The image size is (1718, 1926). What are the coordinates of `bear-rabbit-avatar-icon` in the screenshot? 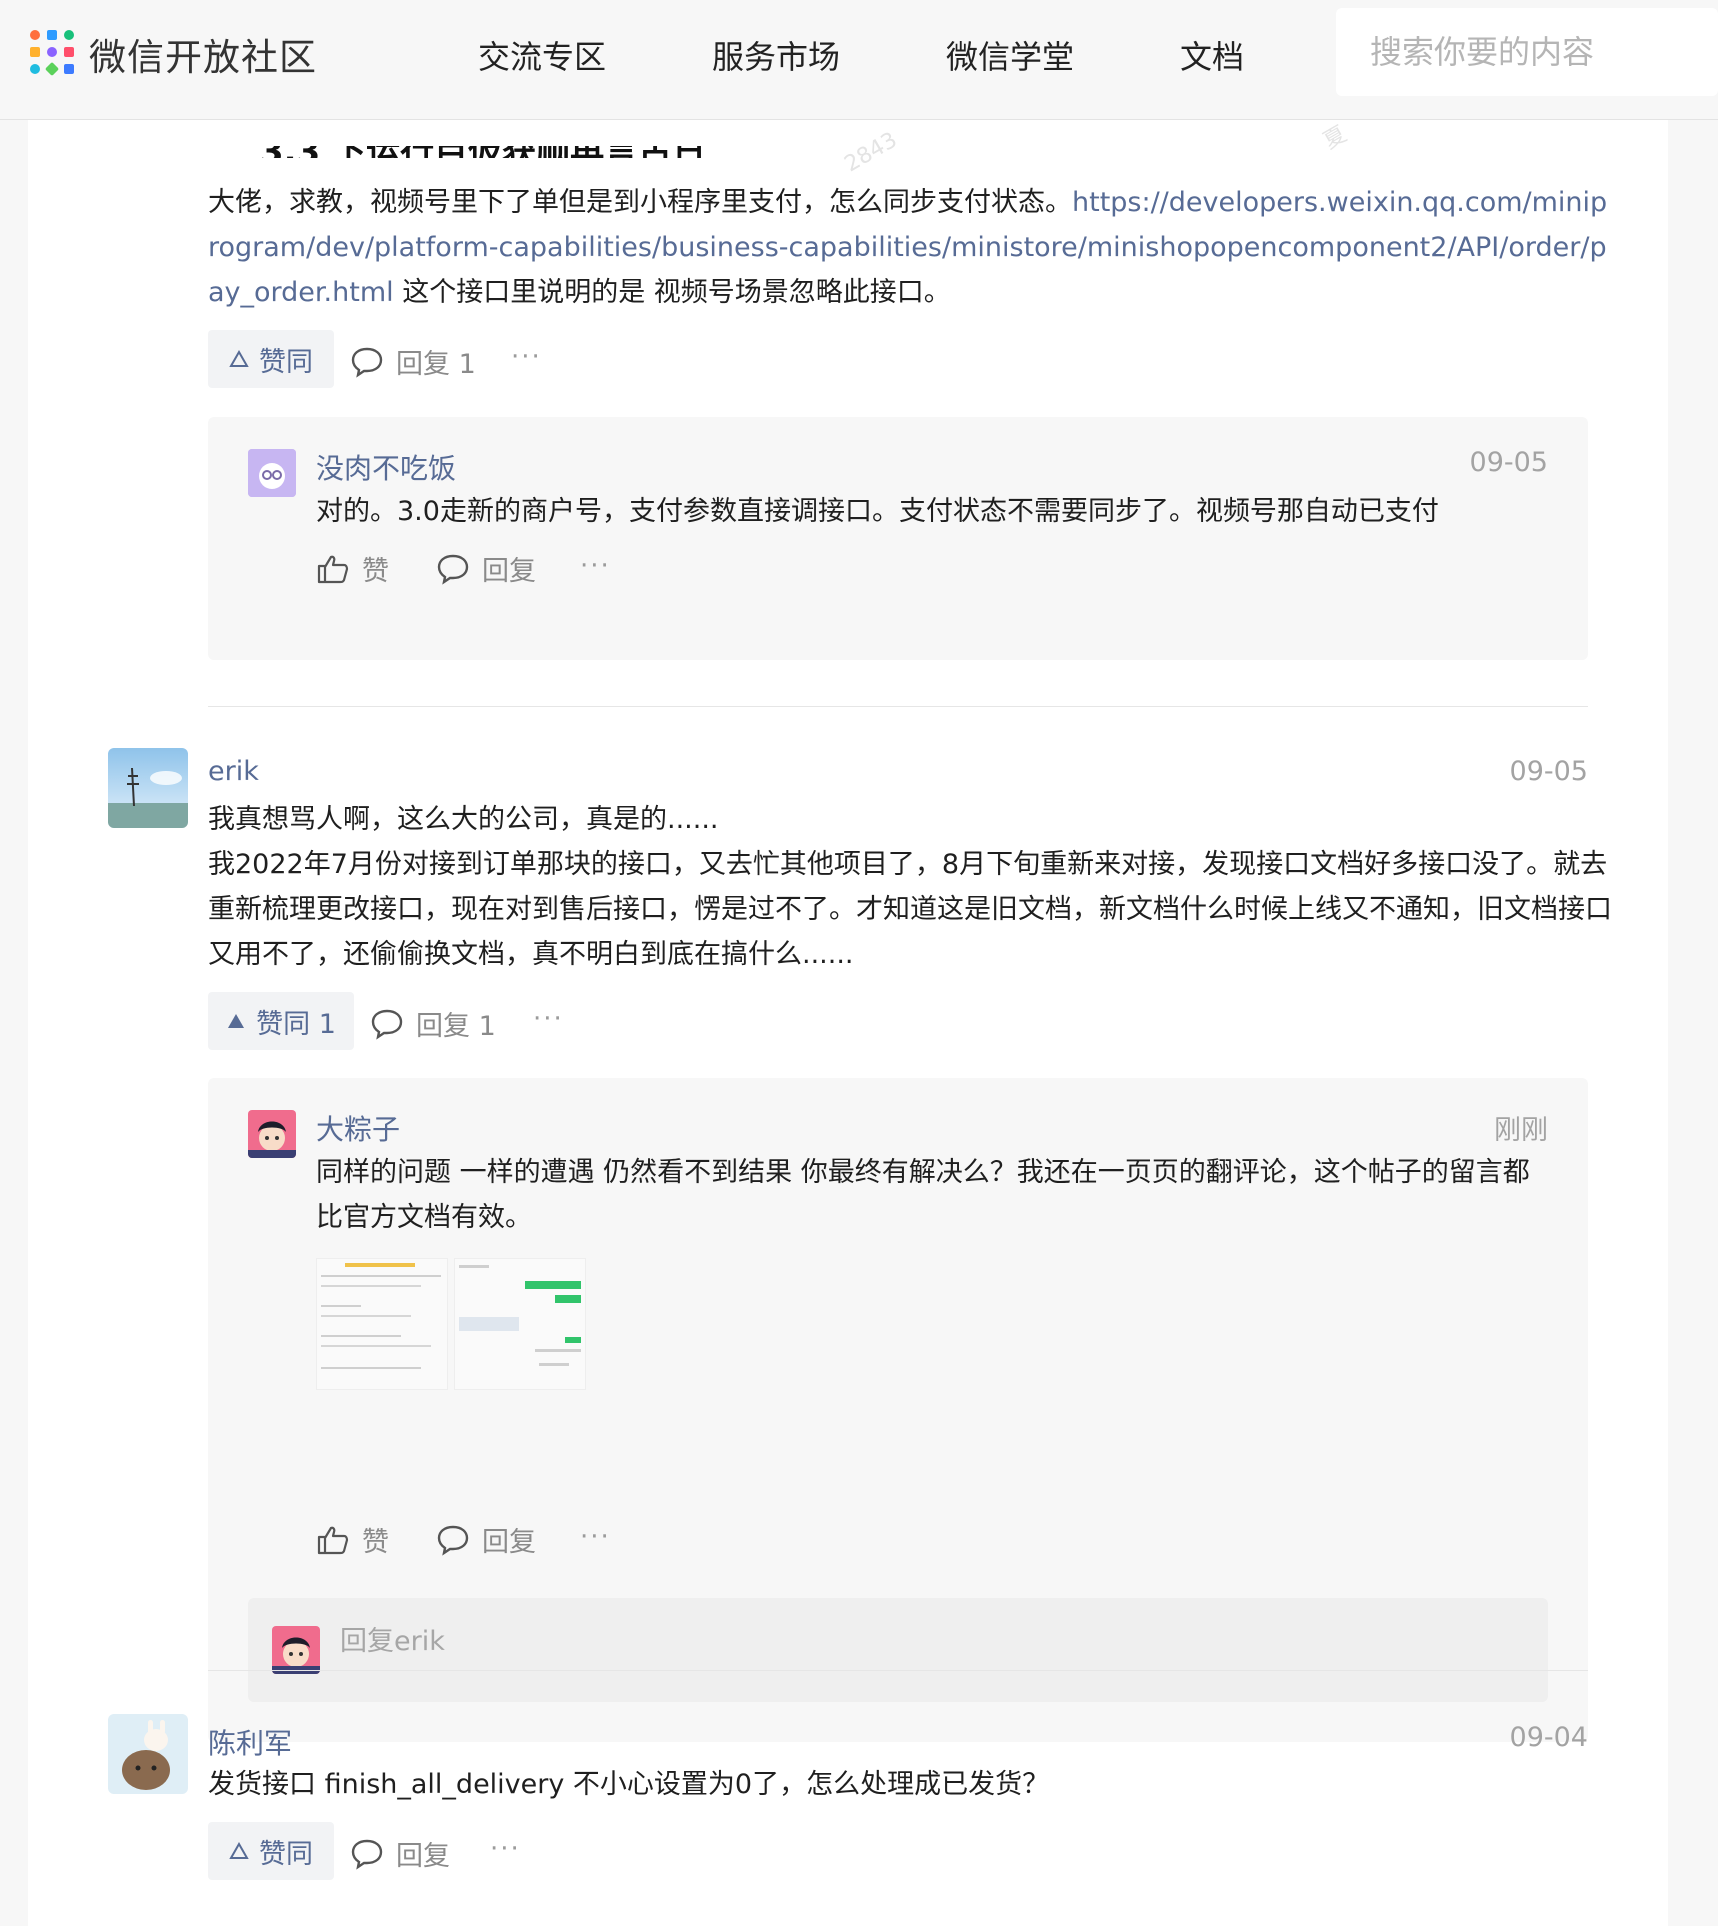 It's located at (148, 1754).